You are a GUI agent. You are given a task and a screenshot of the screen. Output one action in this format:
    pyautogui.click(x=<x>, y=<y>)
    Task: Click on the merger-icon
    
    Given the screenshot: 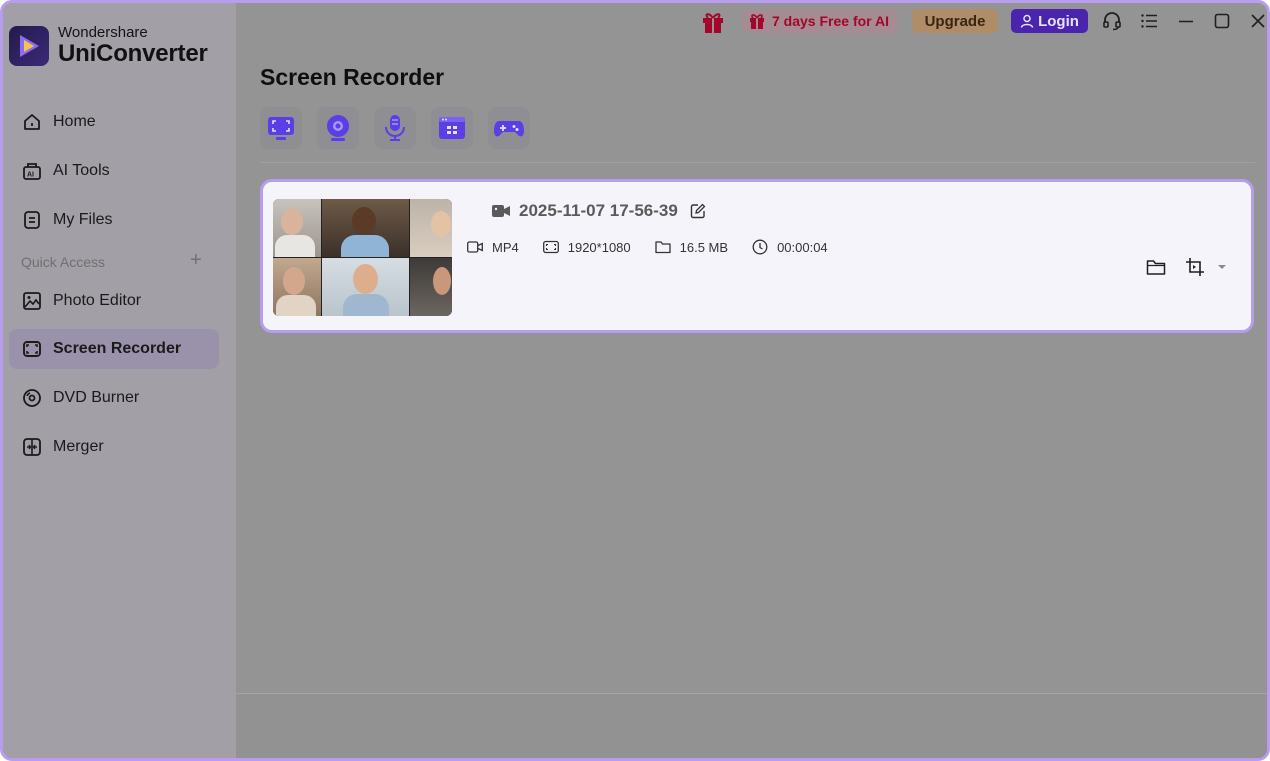 What is the action you would take?
    pyautogui.click(x=32, y=447)
    